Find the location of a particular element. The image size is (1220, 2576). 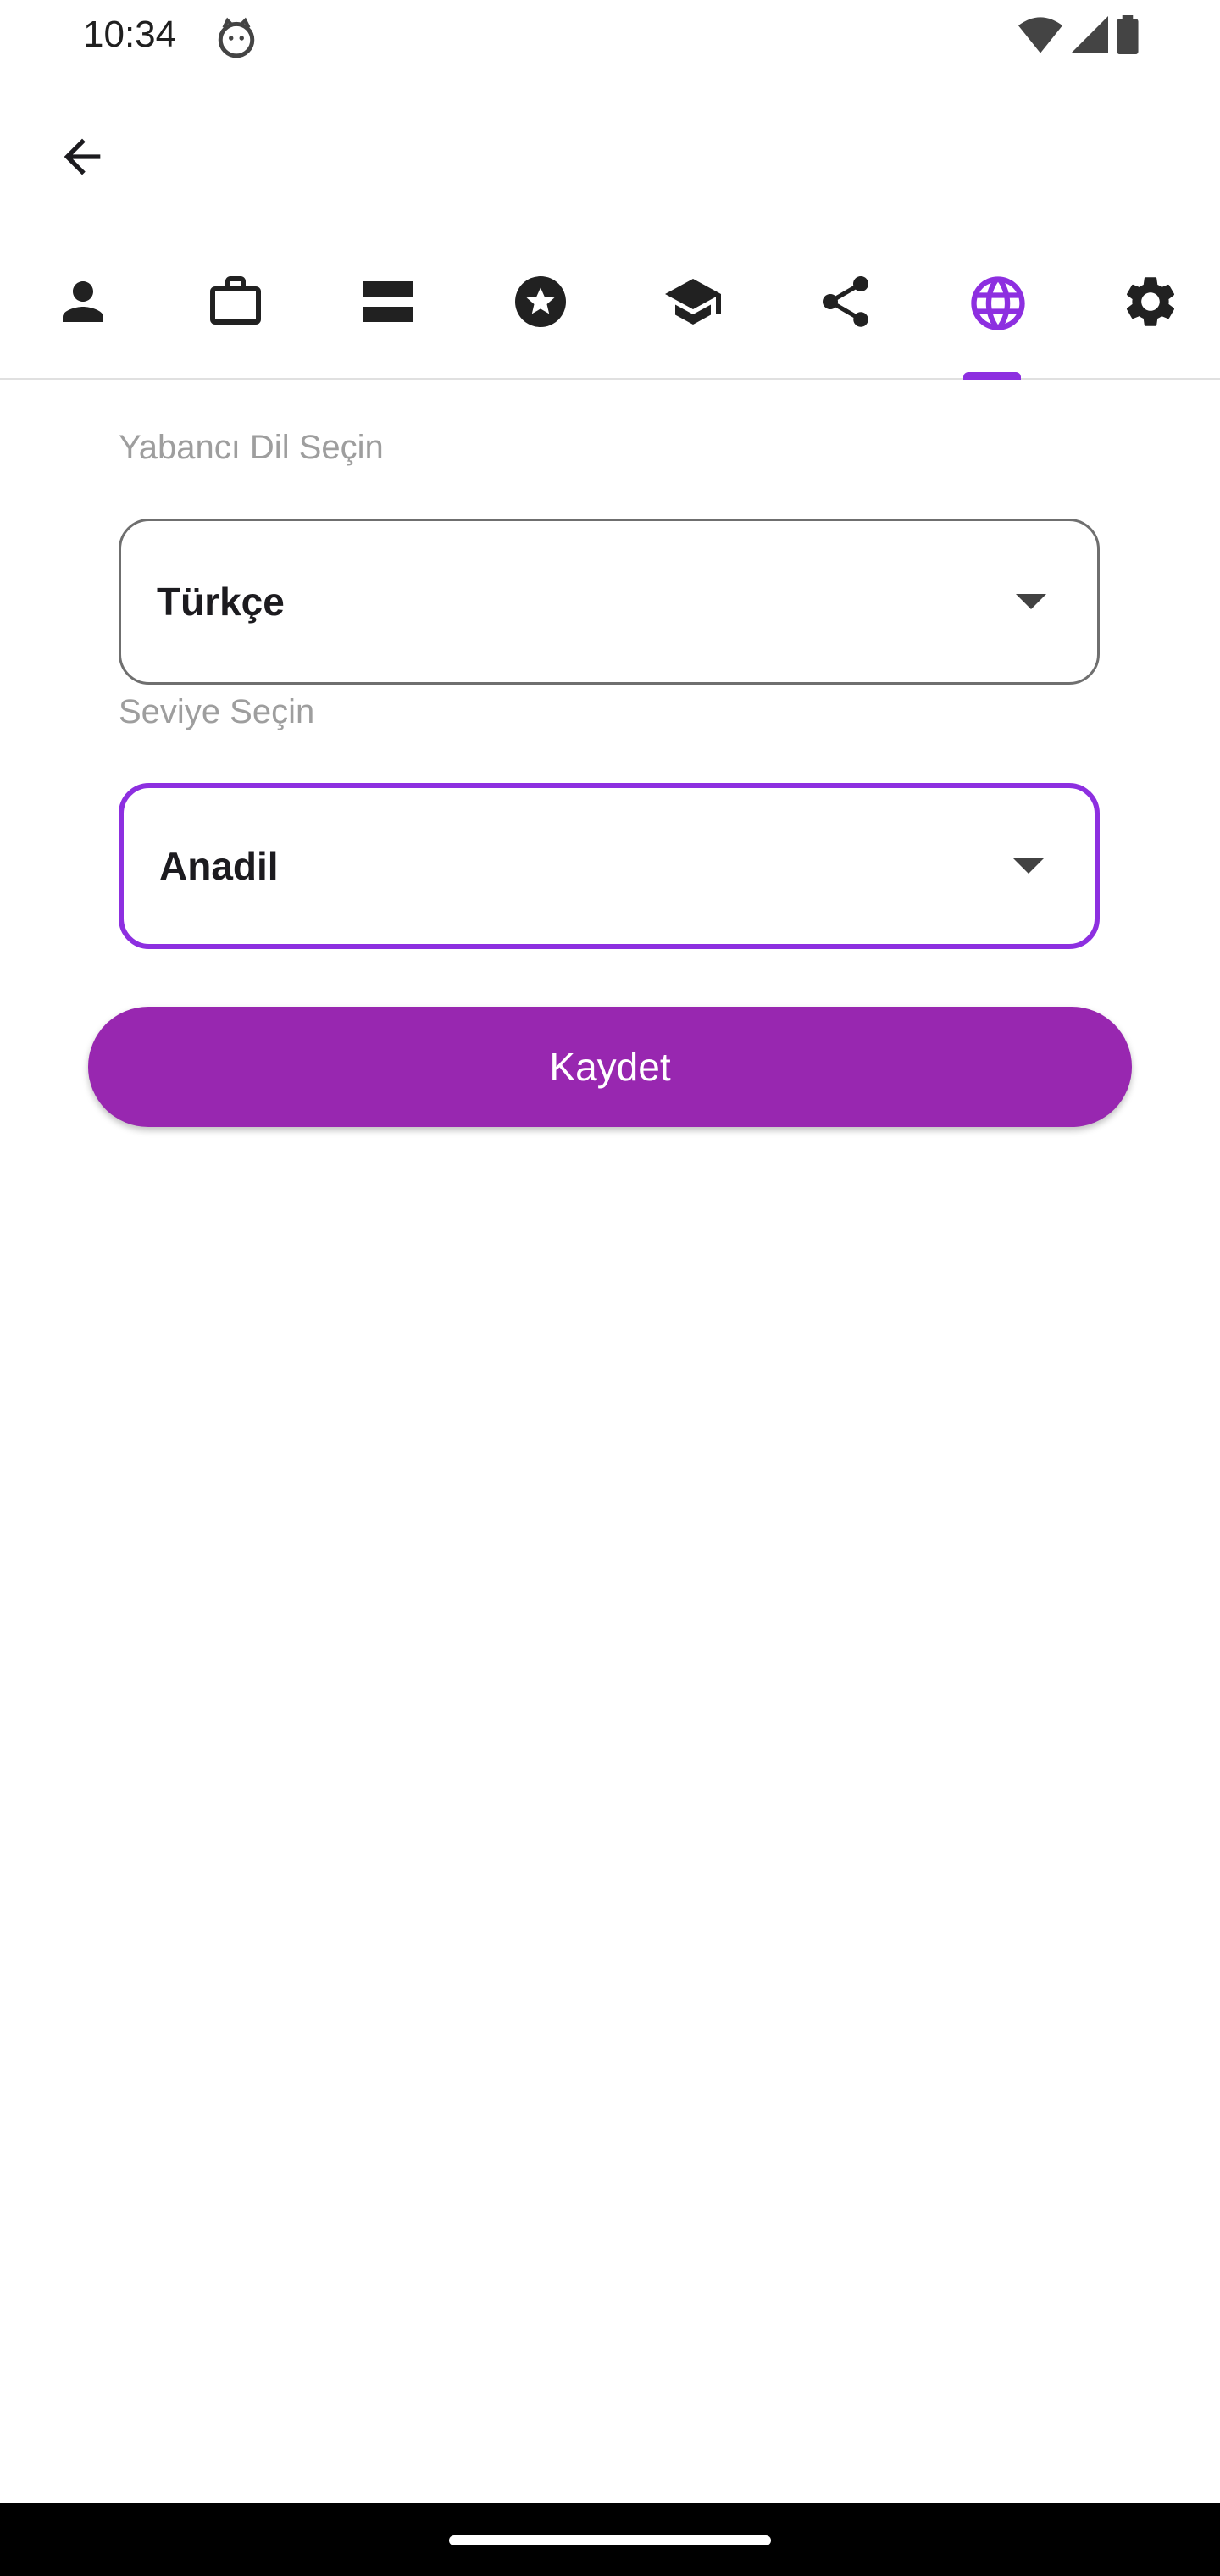

home-handle is located at coordinates (610, 2540).